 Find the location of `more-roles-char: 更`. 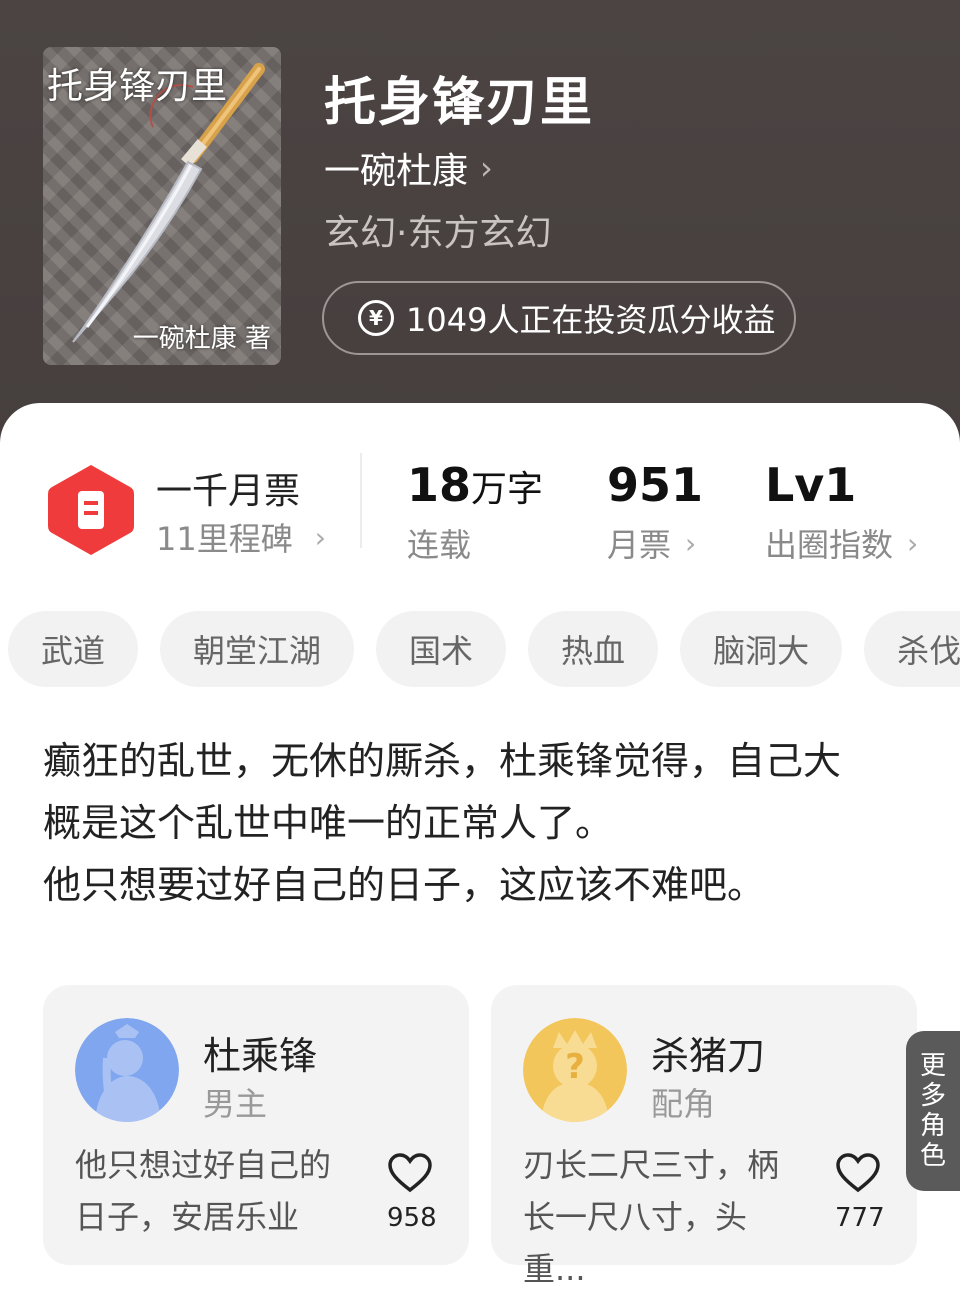

more-roles-char: 更 is located at coordinates (932, 1066).